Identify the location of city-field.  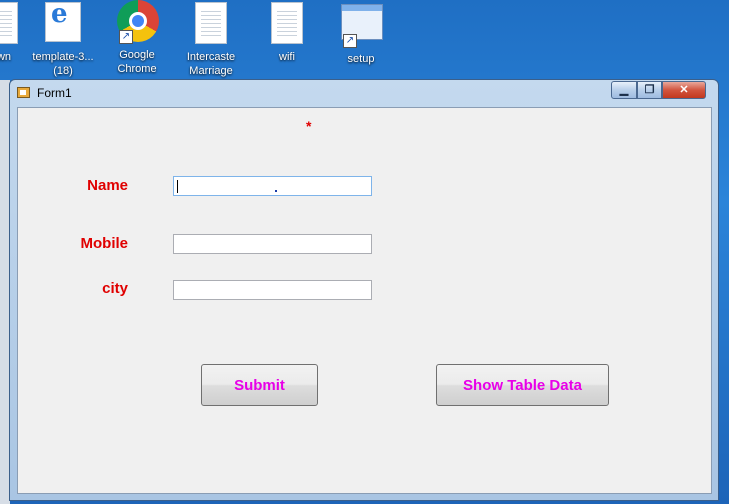
(272, 290).